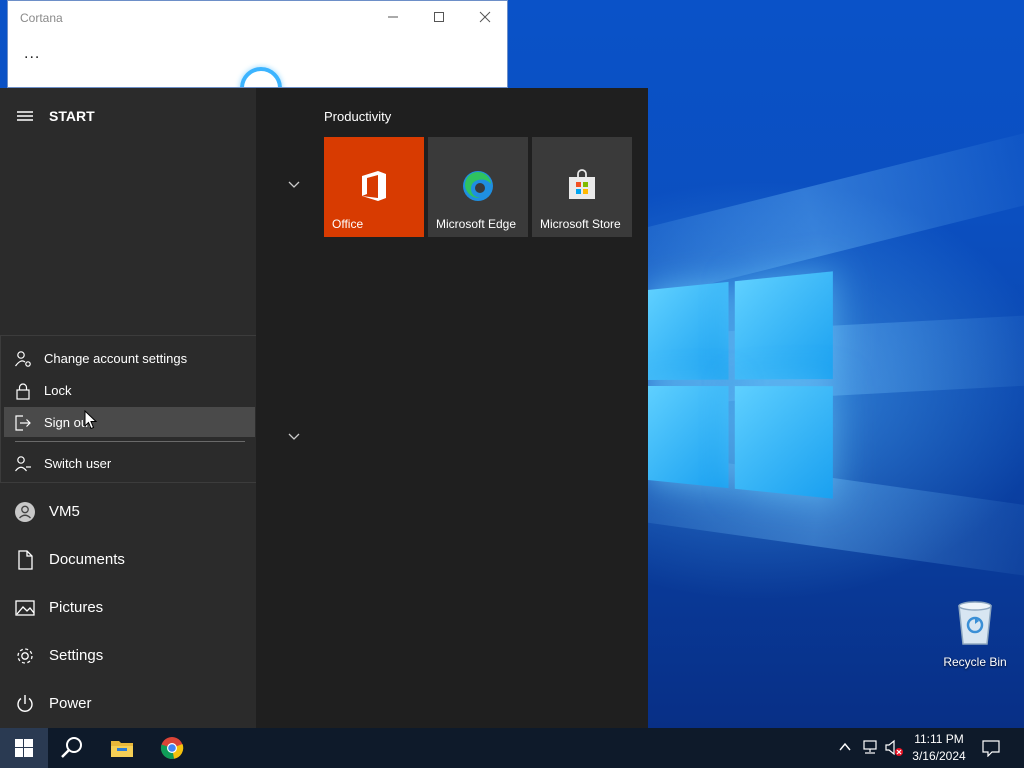 This screenshot has height=768, width=1024. I want to click on nav-label-settings: Settings, so click(76, 655).